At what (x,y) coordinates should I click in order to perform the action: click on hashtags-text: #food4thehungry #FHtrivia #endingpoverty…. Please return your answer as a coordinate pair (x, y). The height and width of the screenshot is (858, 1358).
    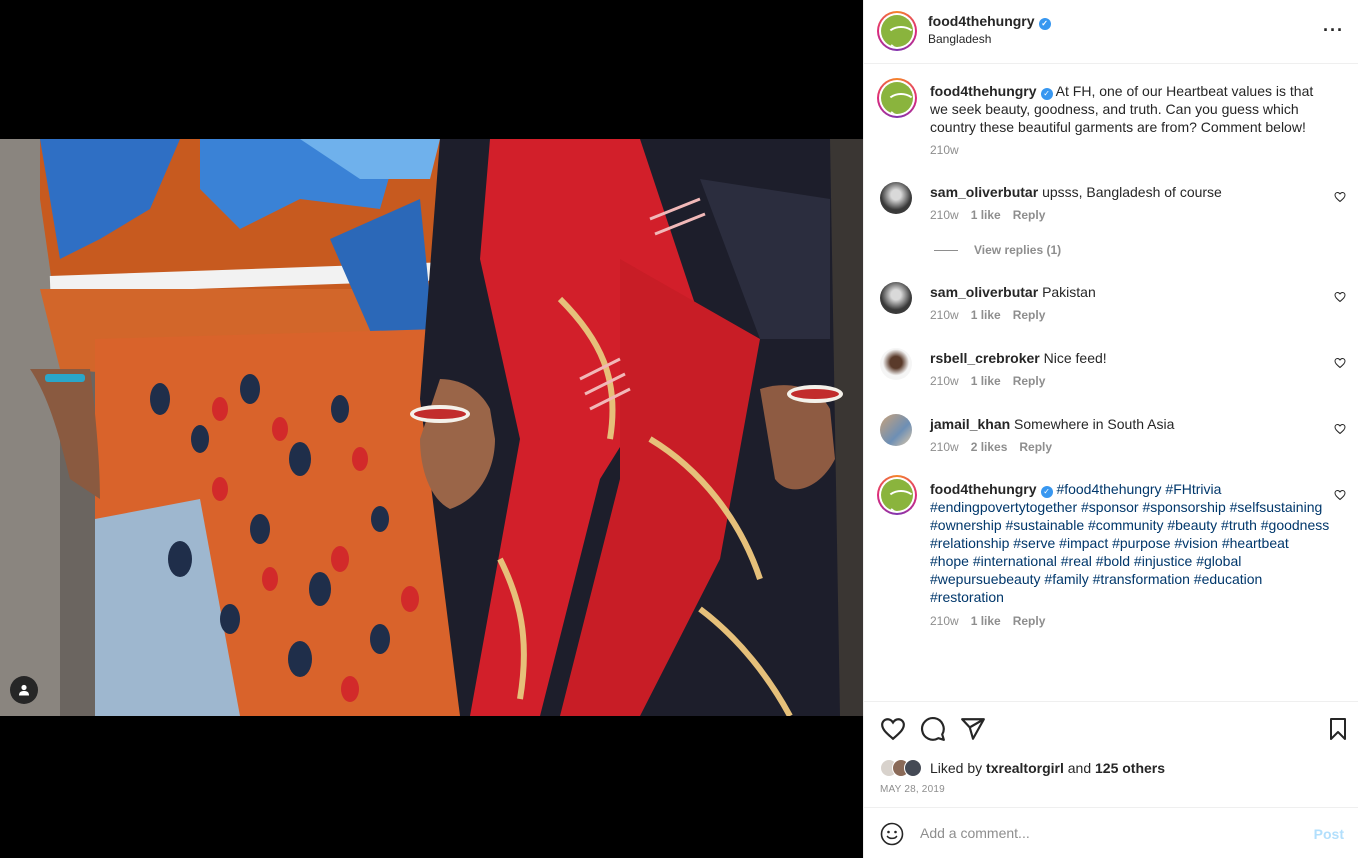
    Looking at the image, I should click on (1129, 543).